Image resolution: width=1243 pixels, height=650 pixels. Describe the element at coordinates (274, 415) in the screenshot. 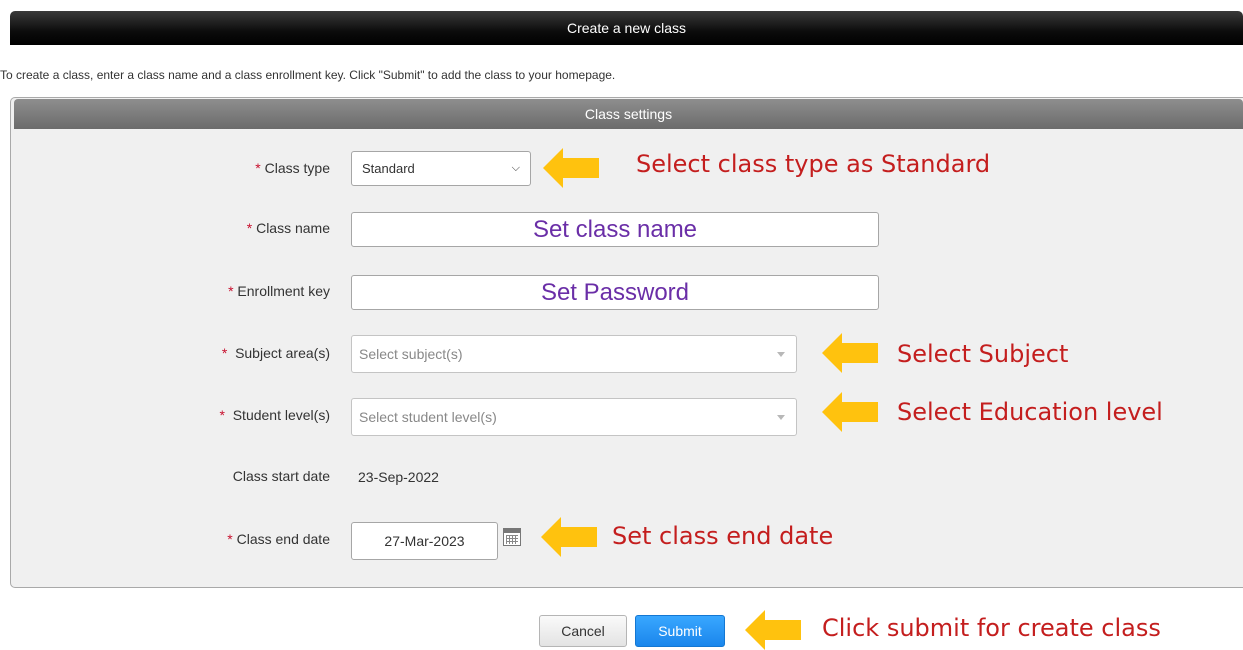

I see `student-level-label: * Student level(s)` at that location.